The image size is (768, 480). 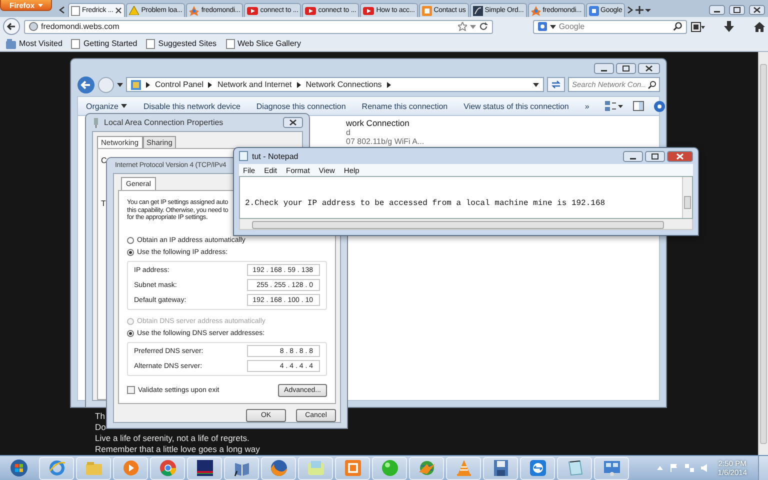 I want to click on toolbar-button: Rename this connection, so click(x=405, y=106).